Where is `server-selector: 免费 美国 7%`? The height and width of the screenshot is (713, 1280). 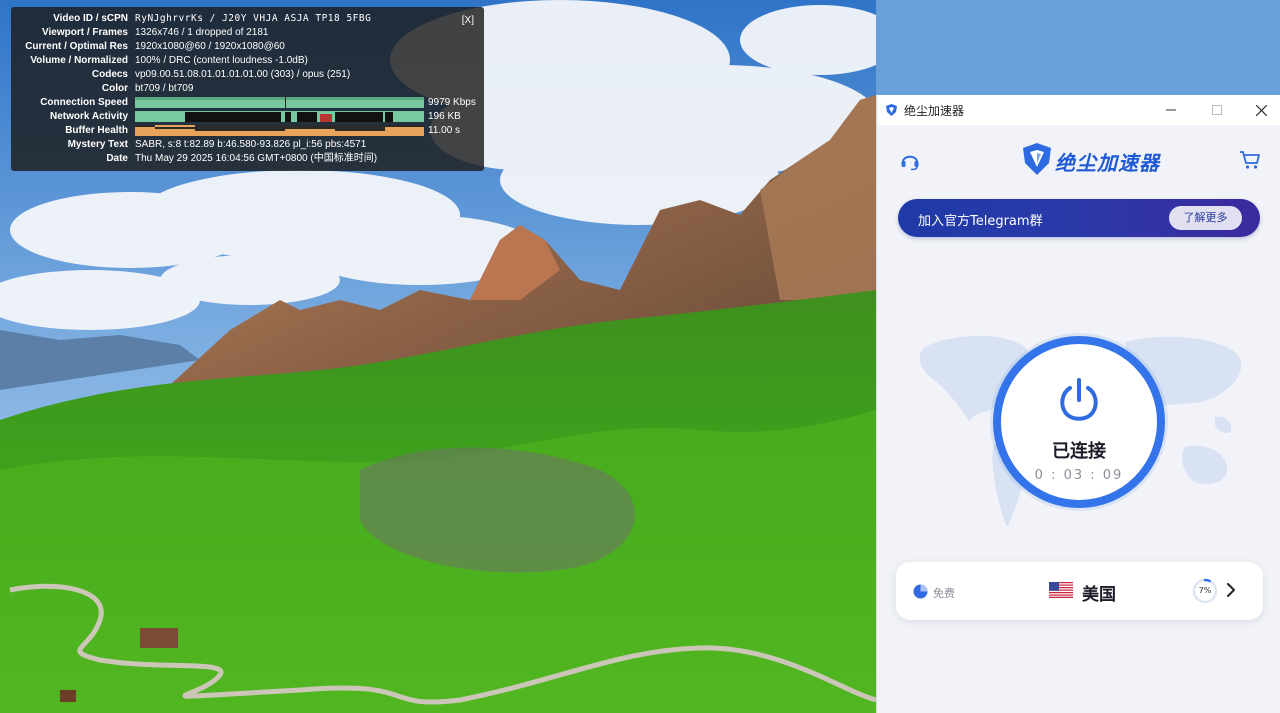 server-selector: 免费 美国 7% is located at coordinates (1079, 591).